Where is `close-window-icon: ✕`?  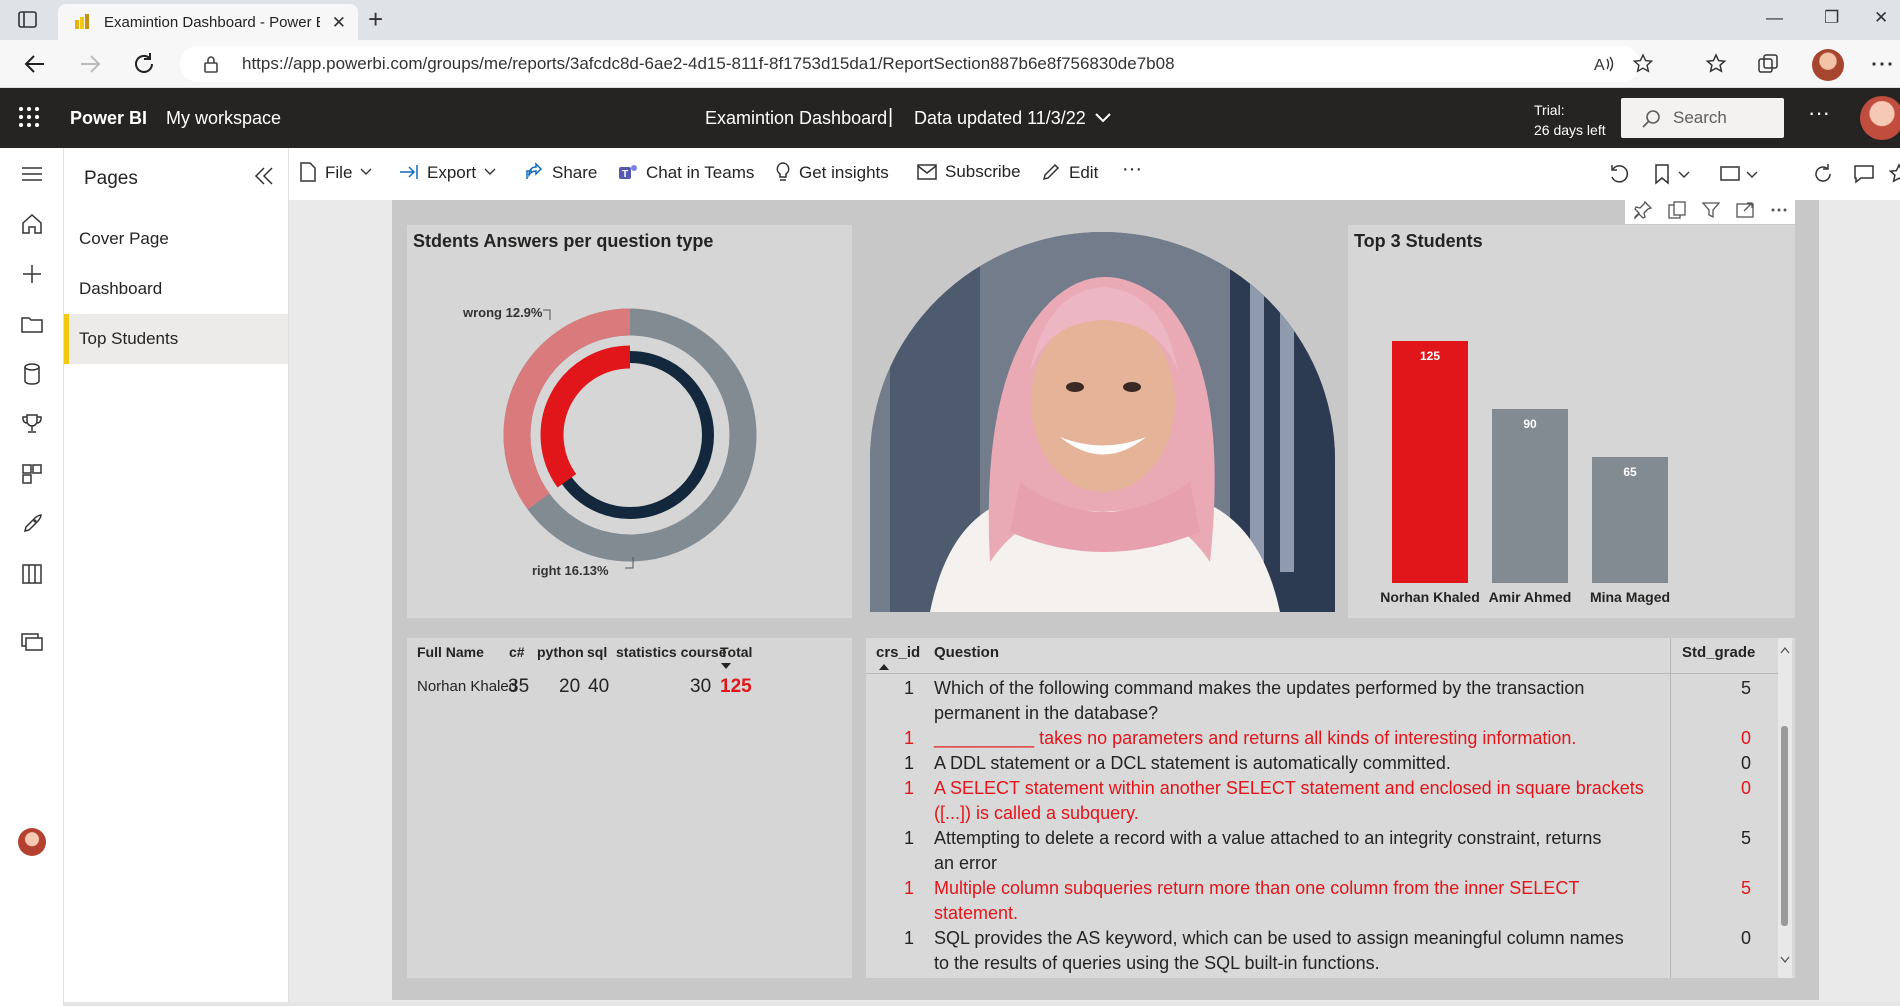 close-window-icon: ✕ is located at coordinates (1881, 18).